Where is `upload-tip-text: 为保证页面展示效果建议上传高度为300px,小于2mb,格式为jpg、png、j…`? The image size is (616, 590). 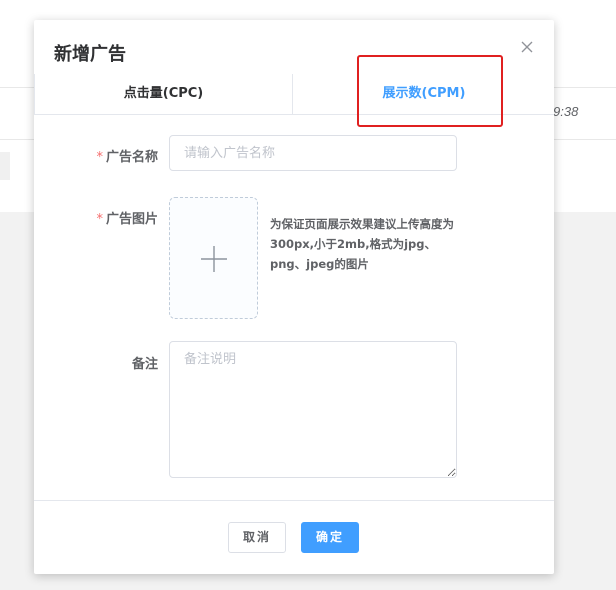 upload-tip-text: 为保证页面展示效果建议上传高度为300px,小于2mb,格式为jpg、png、j… is located at coordinates (362, 244).